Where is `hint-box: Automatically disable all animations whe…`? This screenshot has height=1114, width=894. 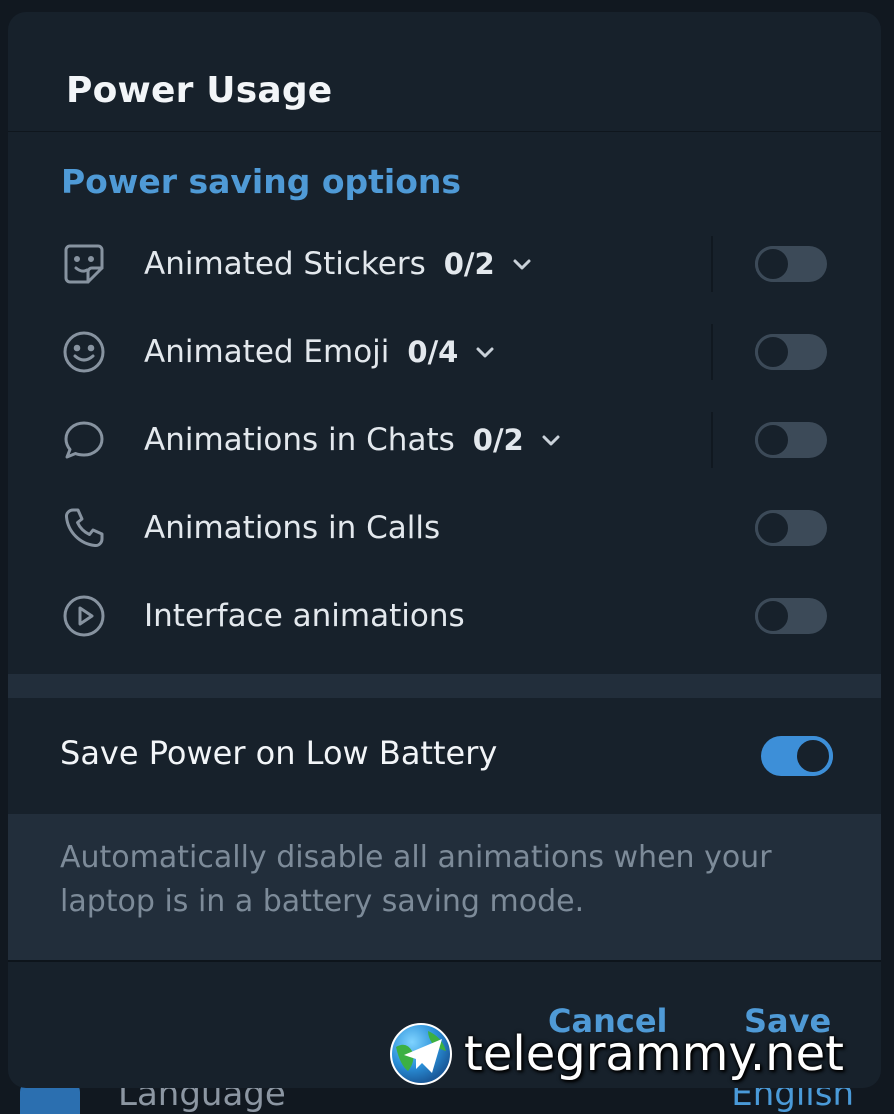
hint-box: Automatically disable all animations whe… is located at coordinates (444, 887).